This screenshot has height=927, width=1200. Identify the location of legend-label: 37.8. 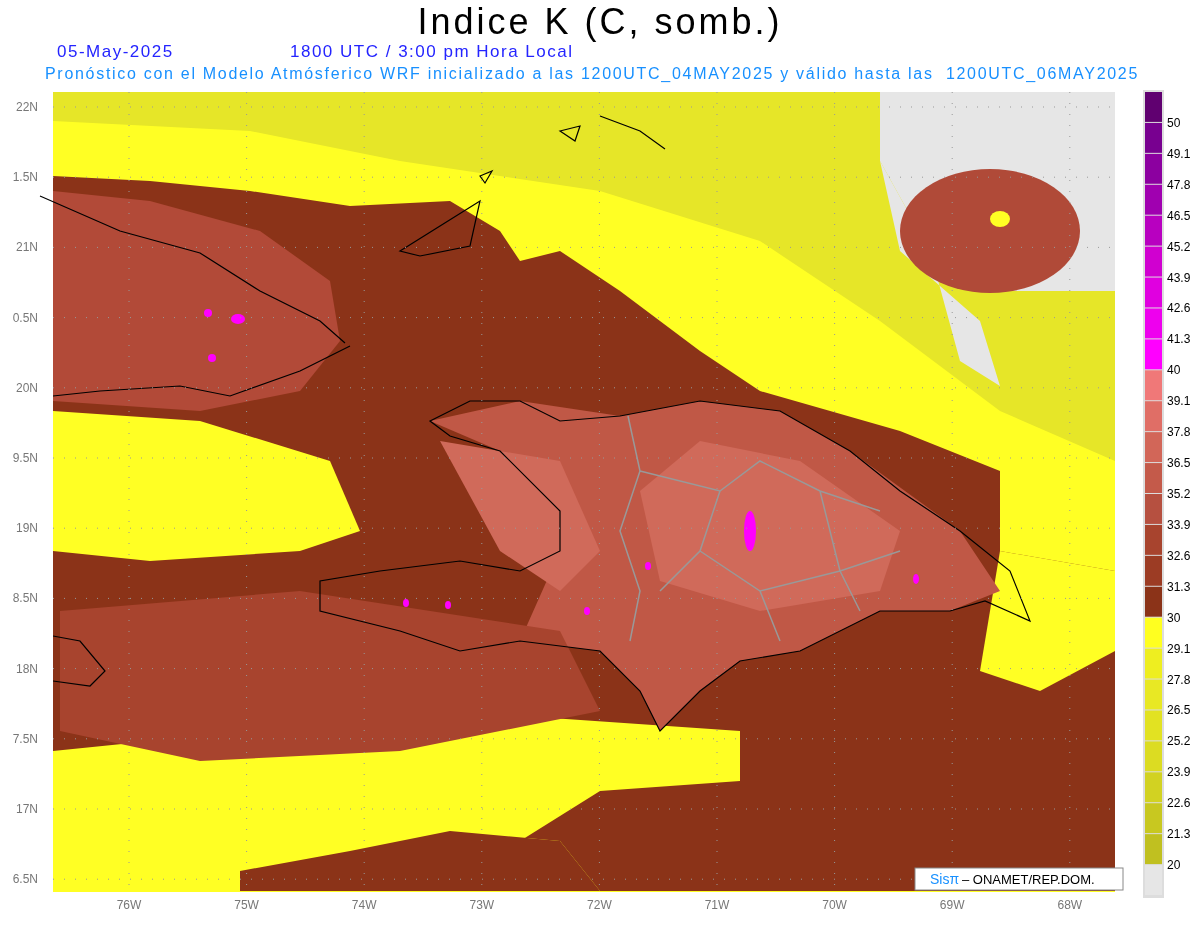
(1179, 432).